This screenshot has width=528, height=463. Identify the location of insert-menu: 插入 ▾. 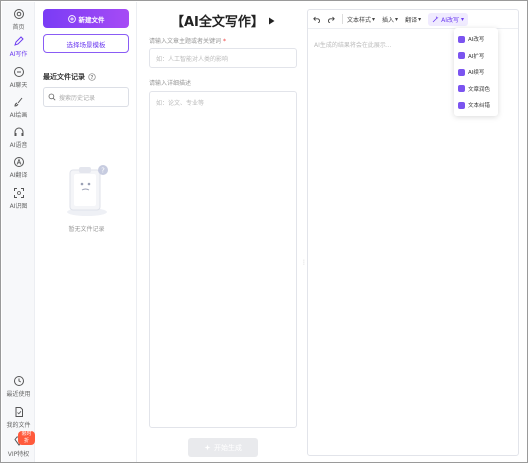
(390, 19).